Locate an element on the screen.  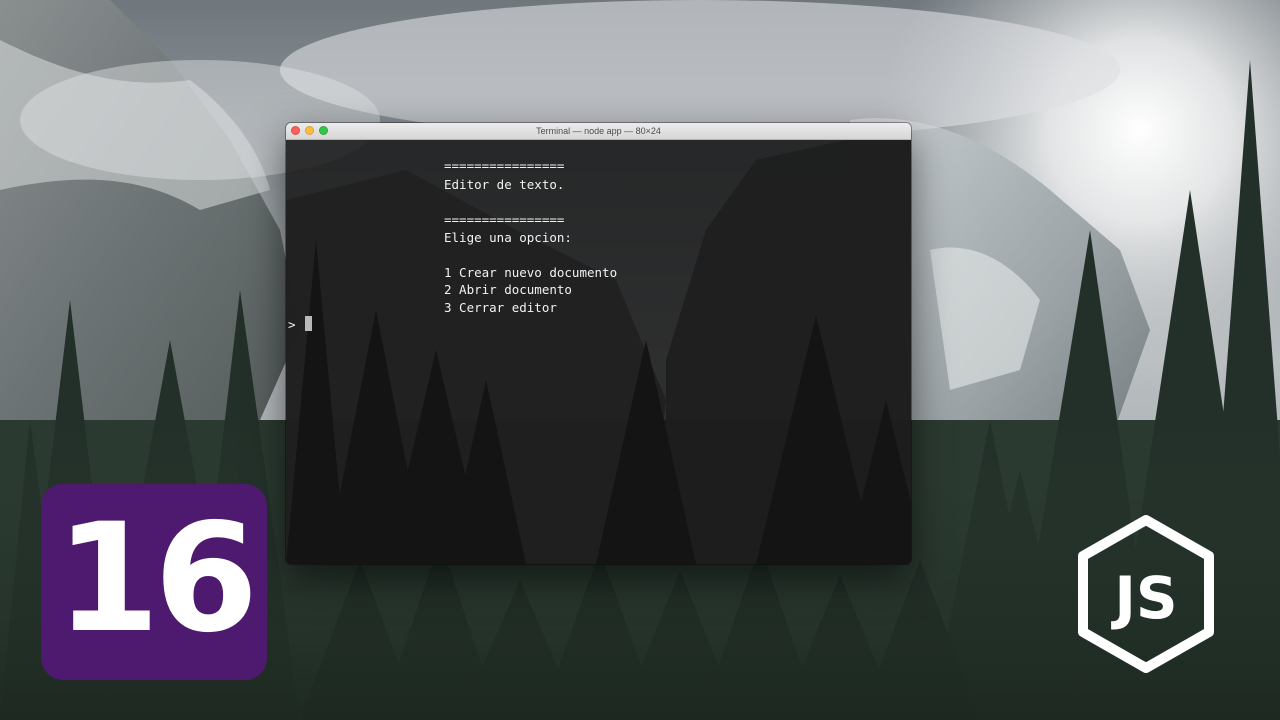
shell-prompt: > is located at coordinates (292, 324).